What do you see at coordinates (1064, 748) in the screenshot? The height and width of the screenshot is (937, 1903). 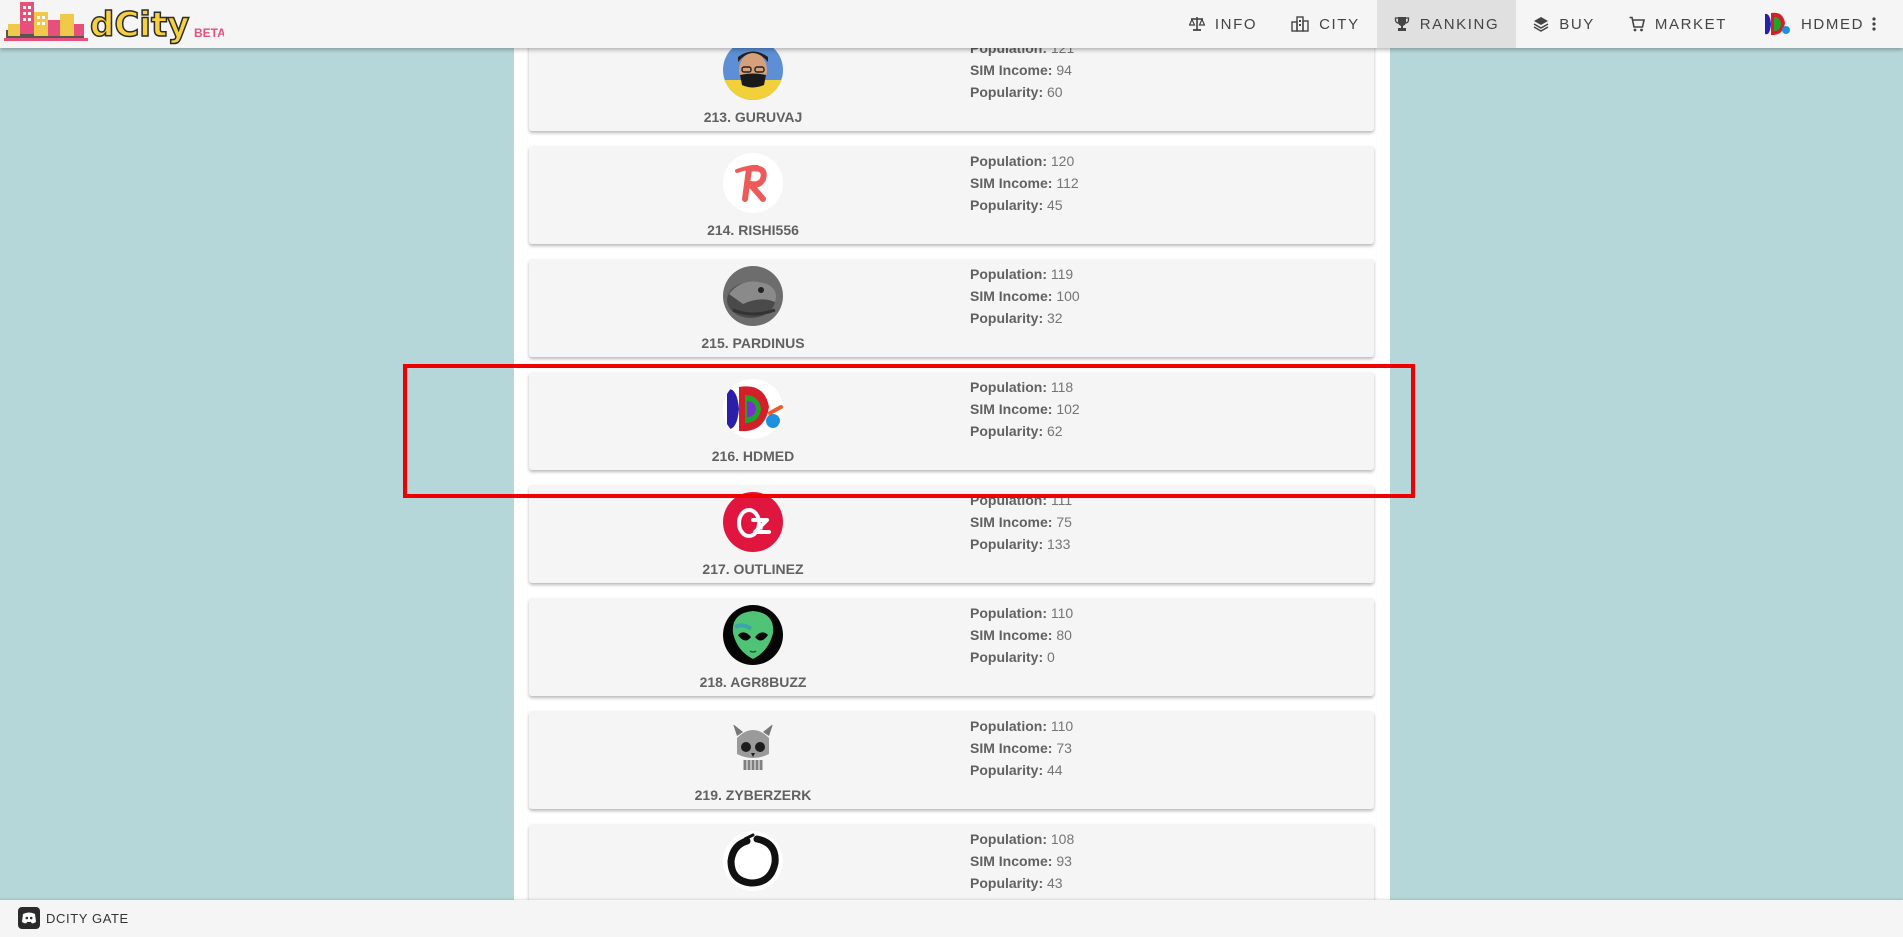 I see `sim-income-value: 73` at bounding box center [1064, 748].